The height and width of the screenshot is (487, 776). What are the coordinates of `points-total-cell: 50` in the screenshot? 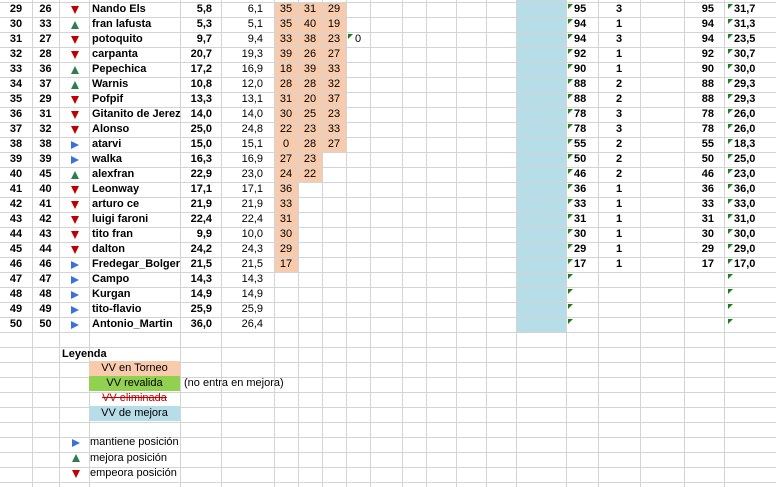 It's located at (707, 159).